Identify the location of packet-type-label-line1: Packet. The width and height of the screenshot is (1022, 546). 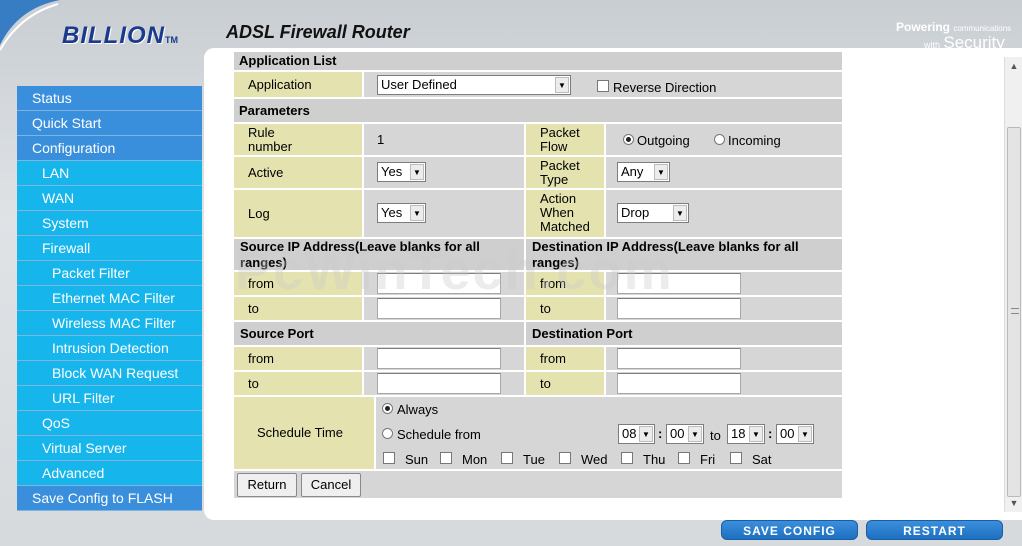
(560, 165).